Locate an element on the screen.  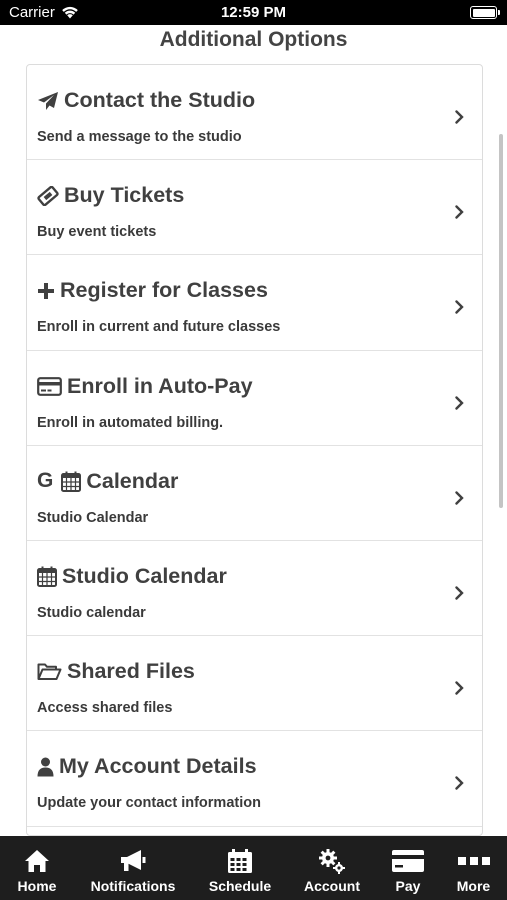
option-google-calendar: G Calendar Studio Calendar is located at coordinates (254, 493).